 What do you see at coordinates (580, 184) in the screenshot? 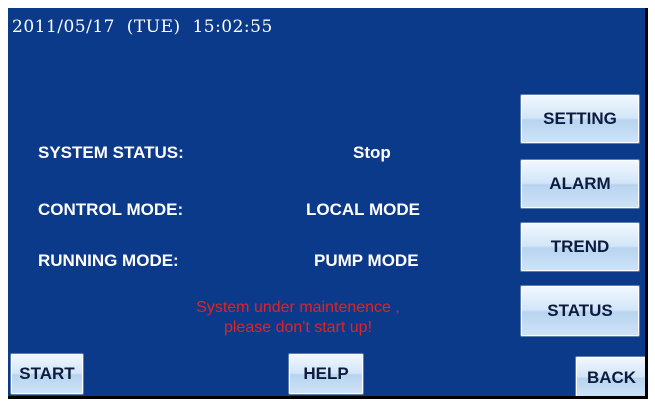
I see `alarm-button: ALARM` at bounding box center [580, 184].